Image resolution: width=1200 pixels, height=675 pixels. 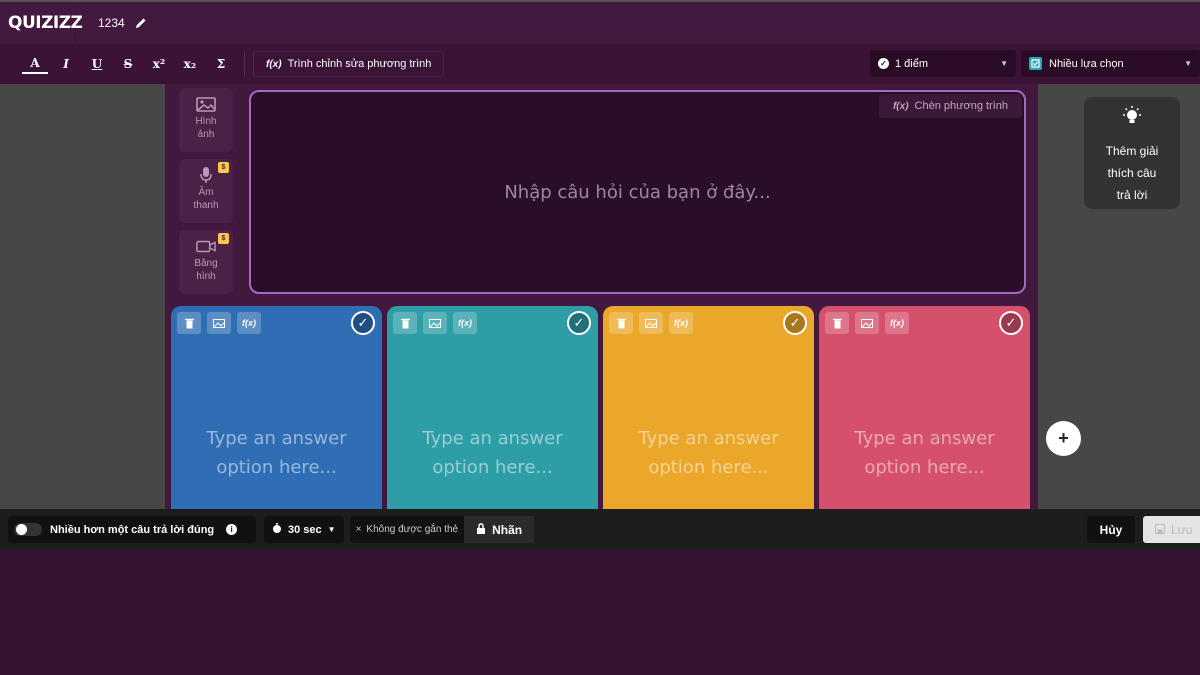 I want to click on explanation-line1: Thêm giải, so click(x=1132, y=151).